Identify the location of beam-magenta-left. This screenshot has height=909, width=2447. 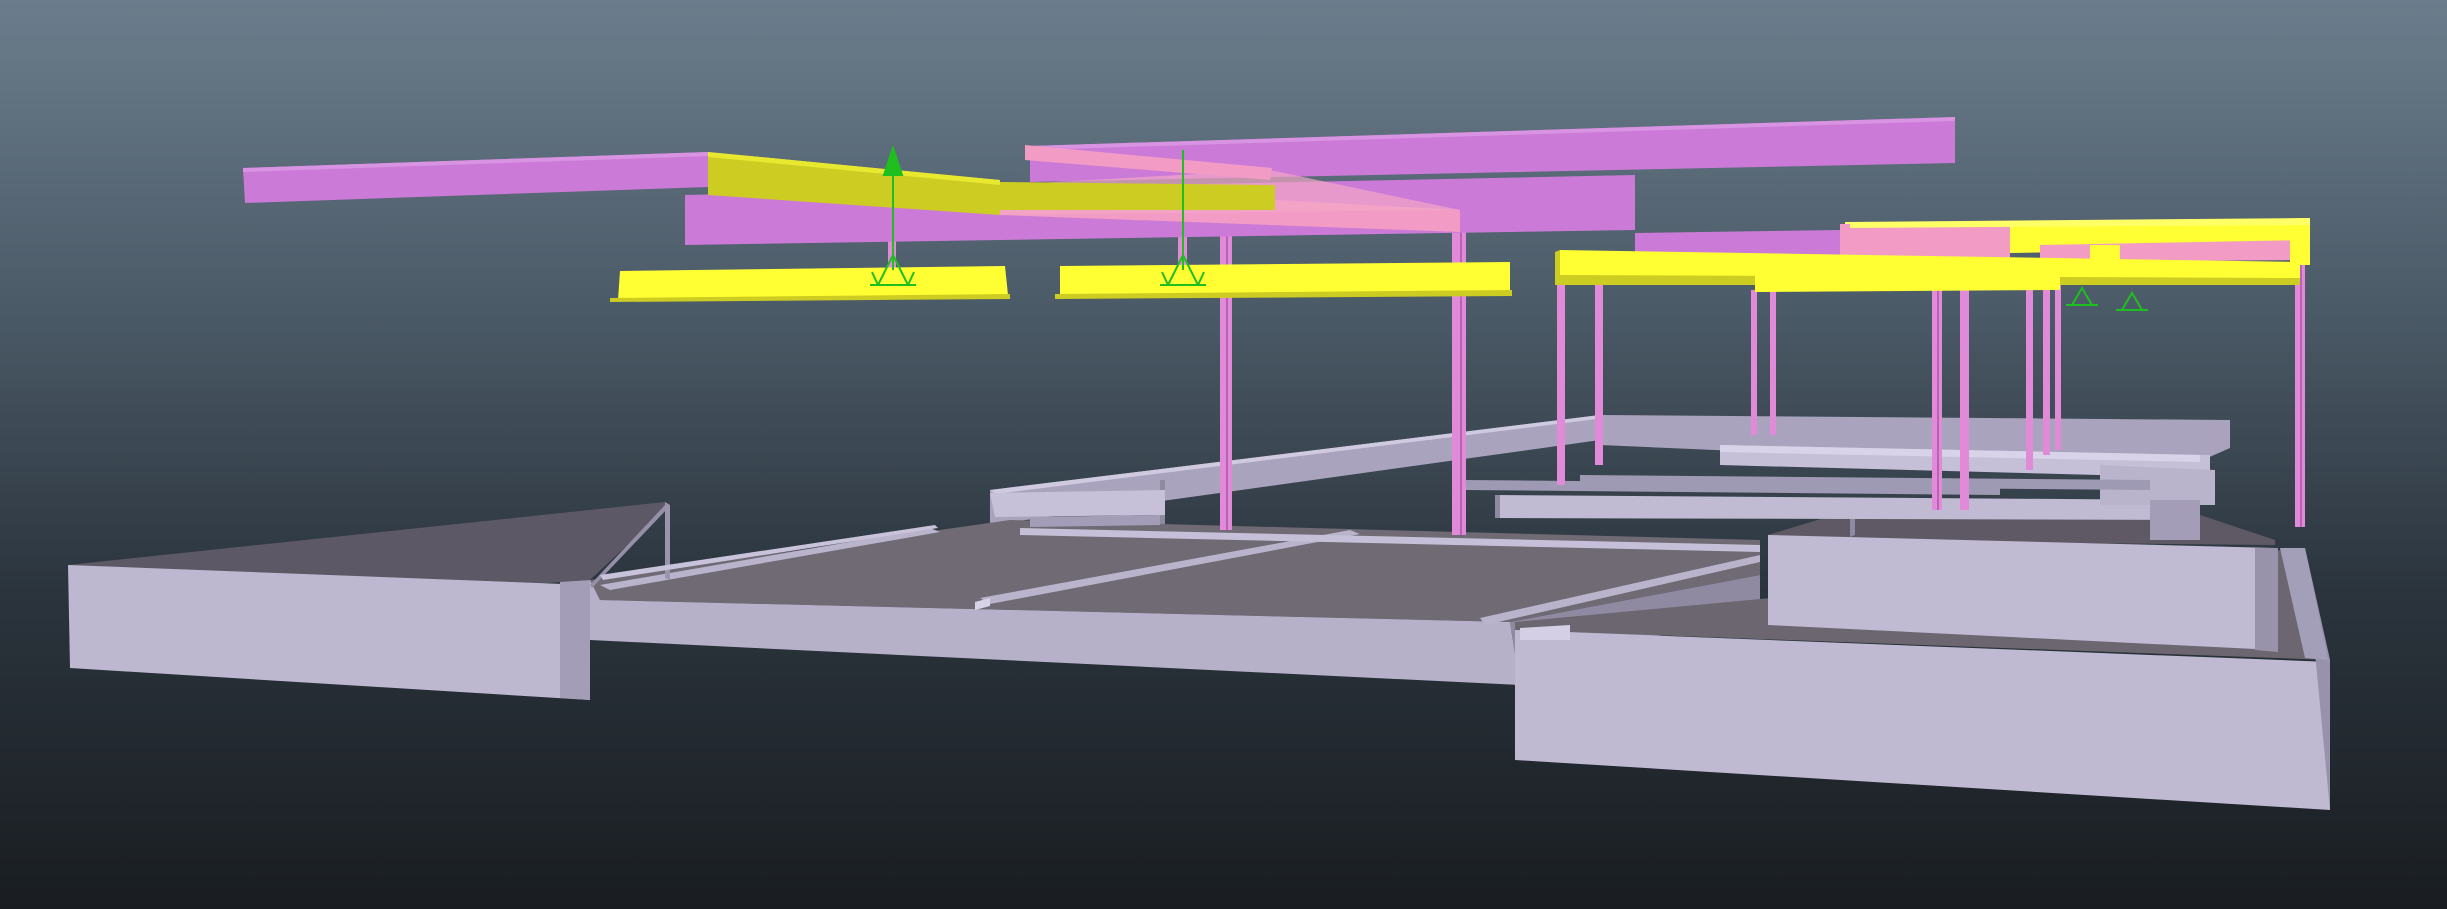
(475, 177).